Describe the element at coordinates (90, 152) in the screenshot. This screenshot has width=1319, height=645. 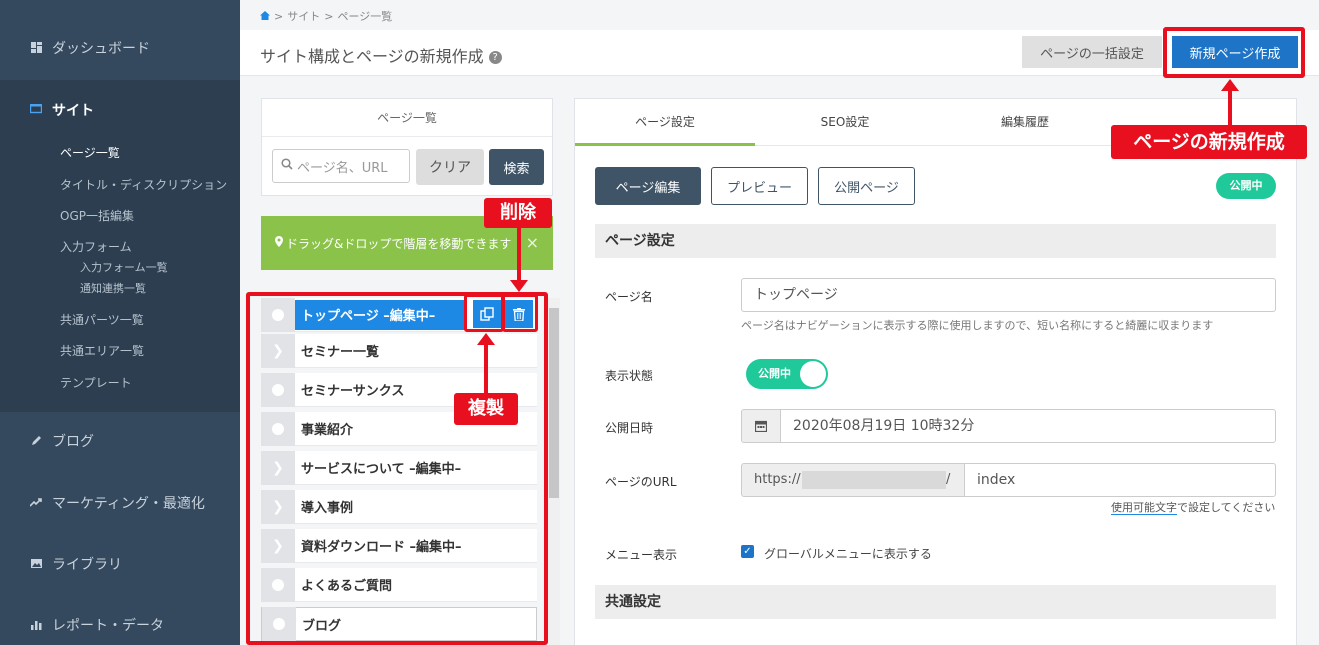
I see `sidebar-sub-page-list: ページ一覧` at that location.